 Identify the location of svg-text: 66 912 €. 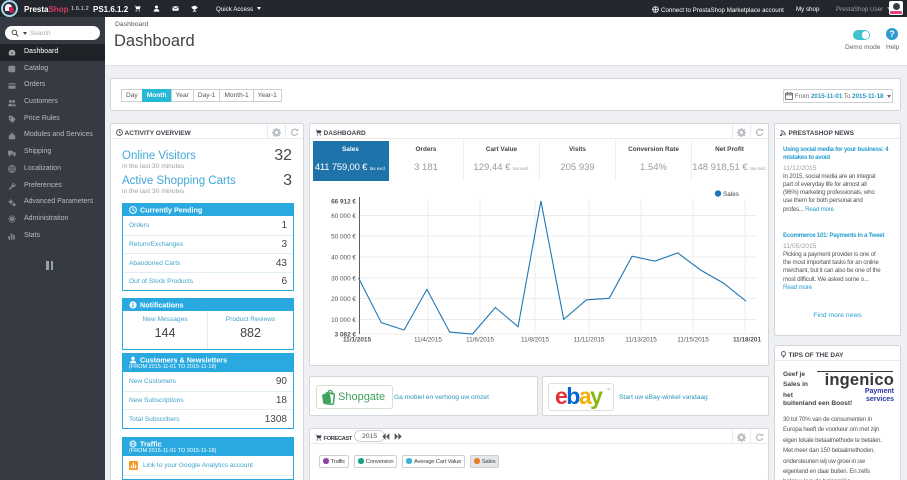
(343, 202).